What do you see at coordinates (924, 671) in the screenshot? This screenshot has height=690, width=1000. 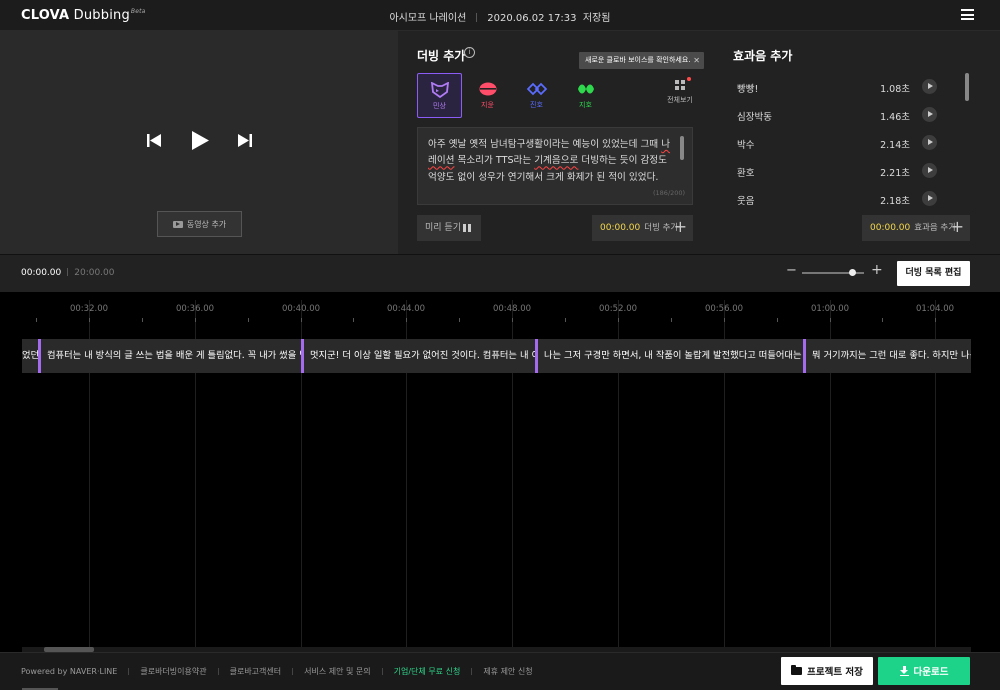 I see `download-button: 다운로드` at bounding box center [924, 671].